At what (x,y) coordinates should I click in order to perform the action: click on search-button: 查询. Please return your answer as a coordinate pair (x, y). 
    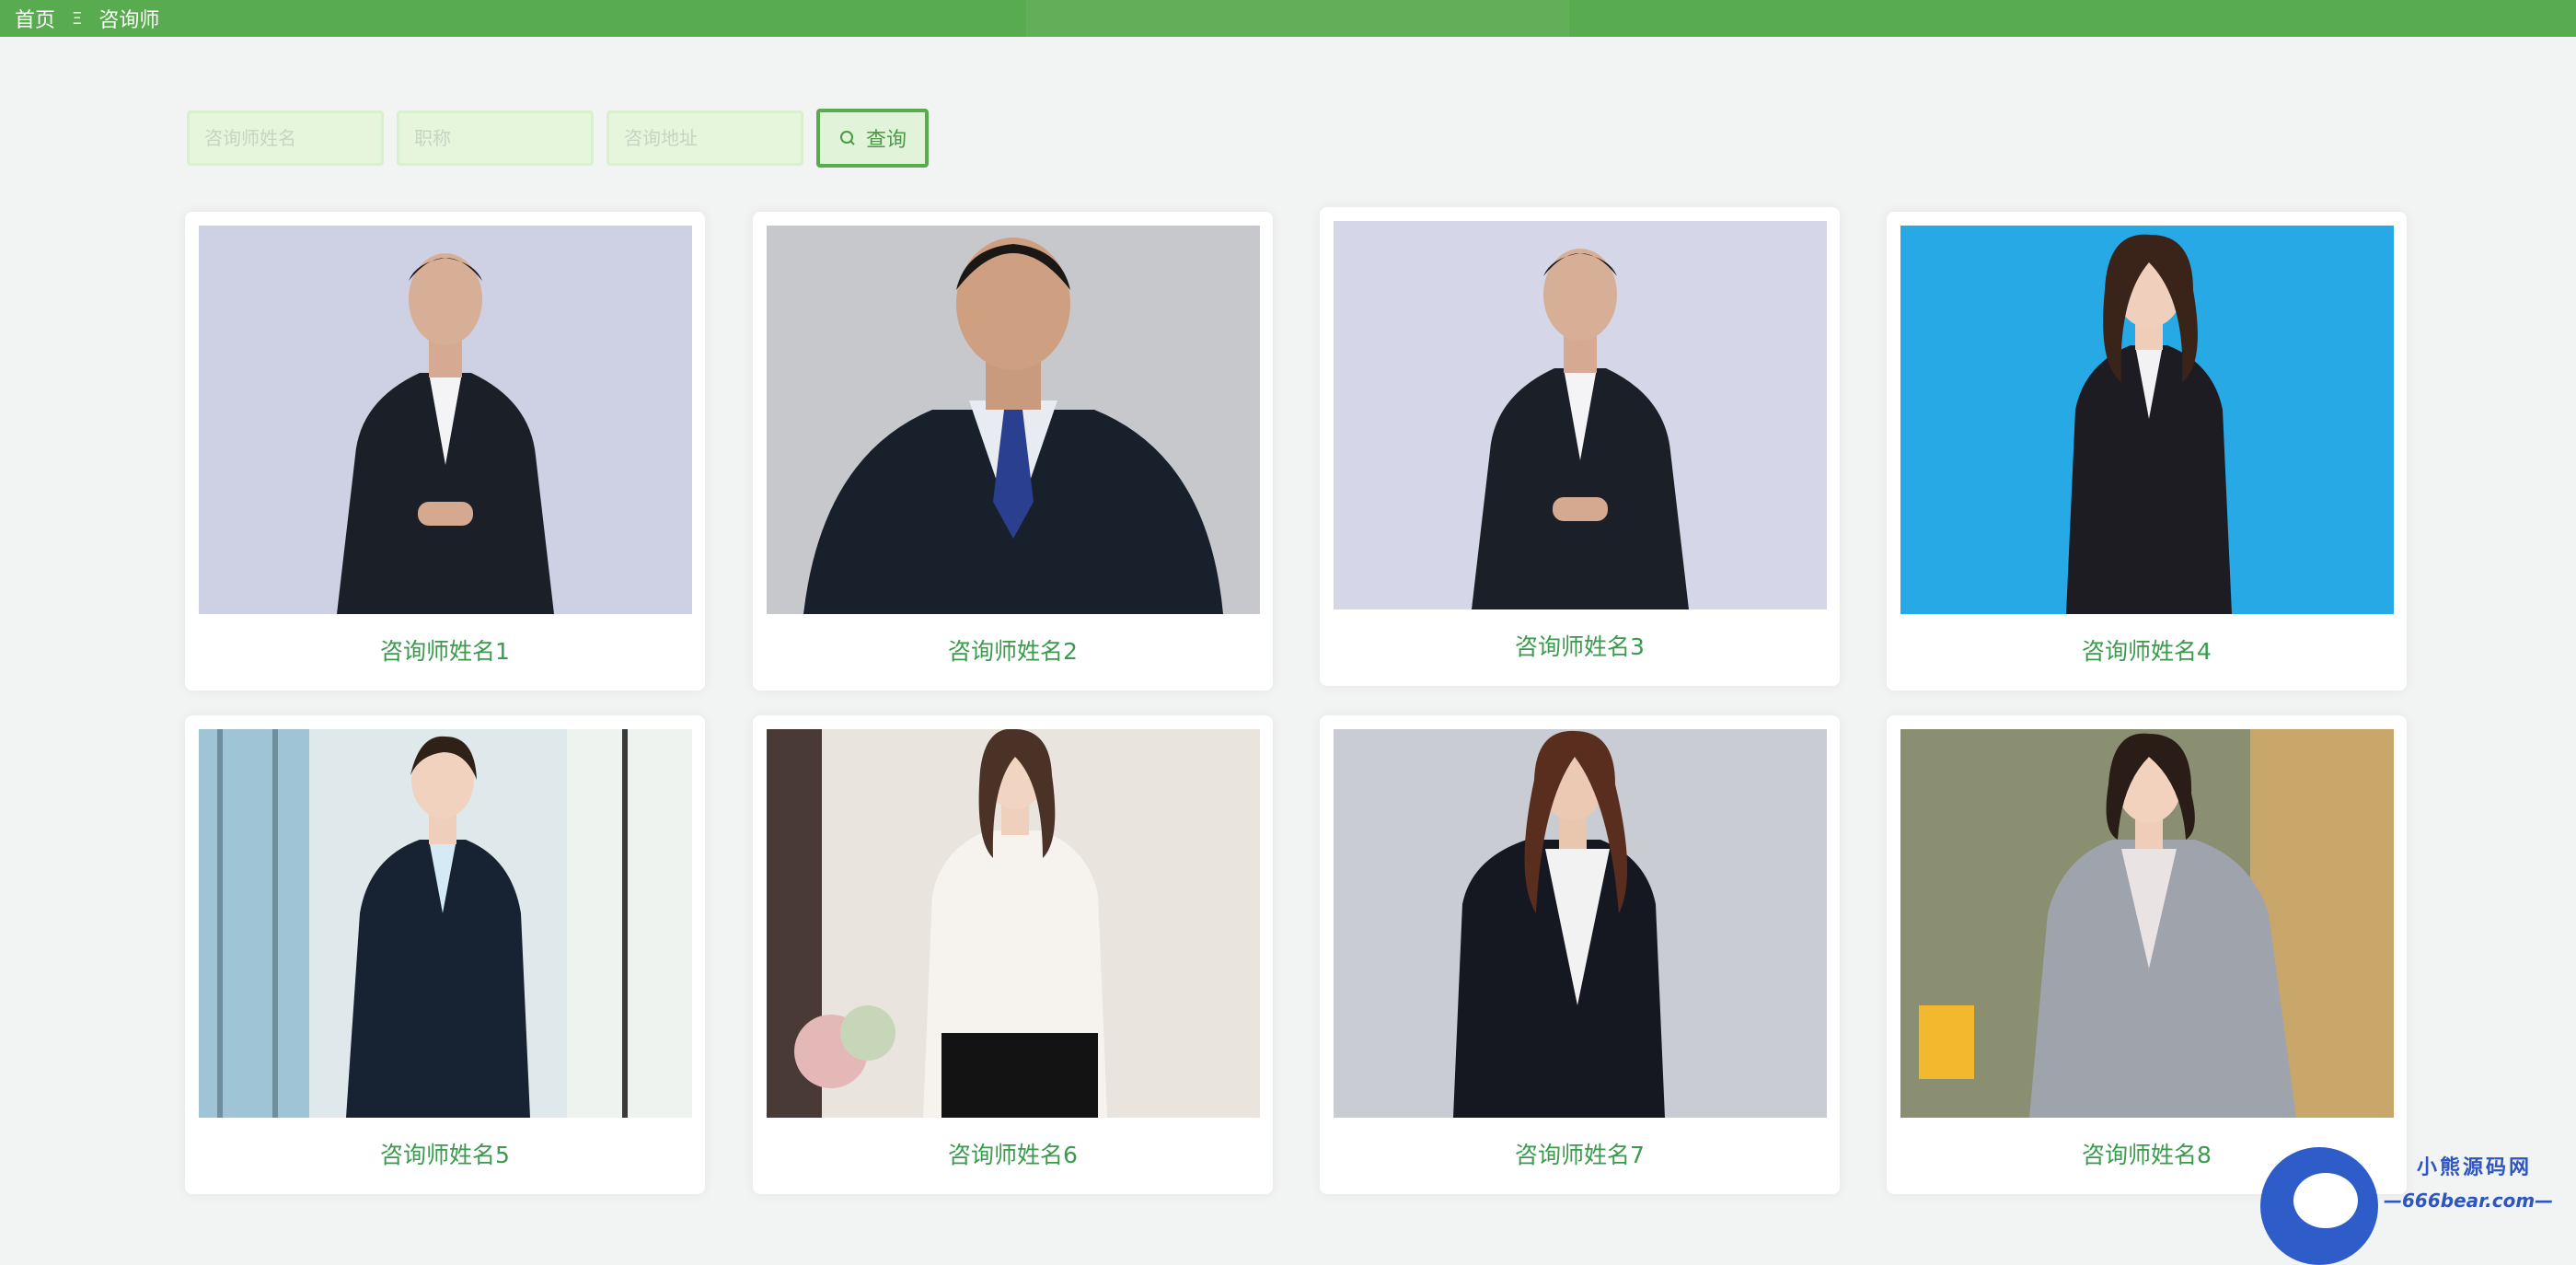
    Looking at the image, I should click on (872, 138).